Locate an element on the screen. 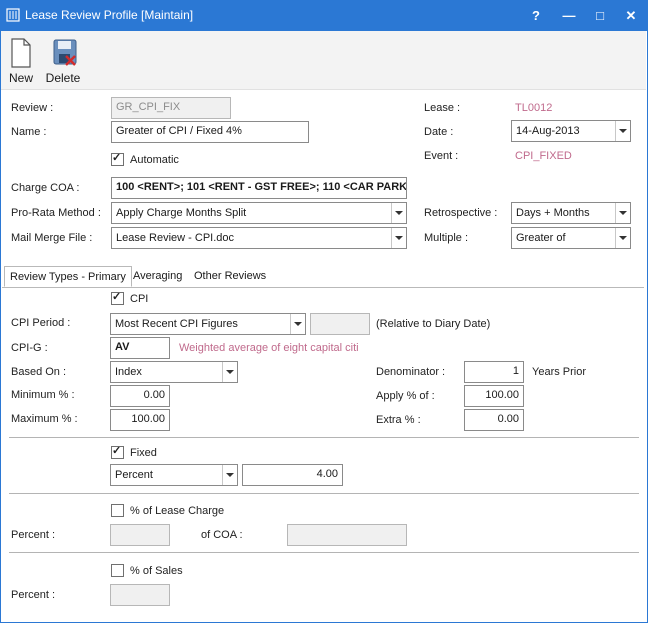 The width and height of the screenshot is (648, 624). prorata-combo: Apply Charge Months Split is located at coordinates (259, 213).